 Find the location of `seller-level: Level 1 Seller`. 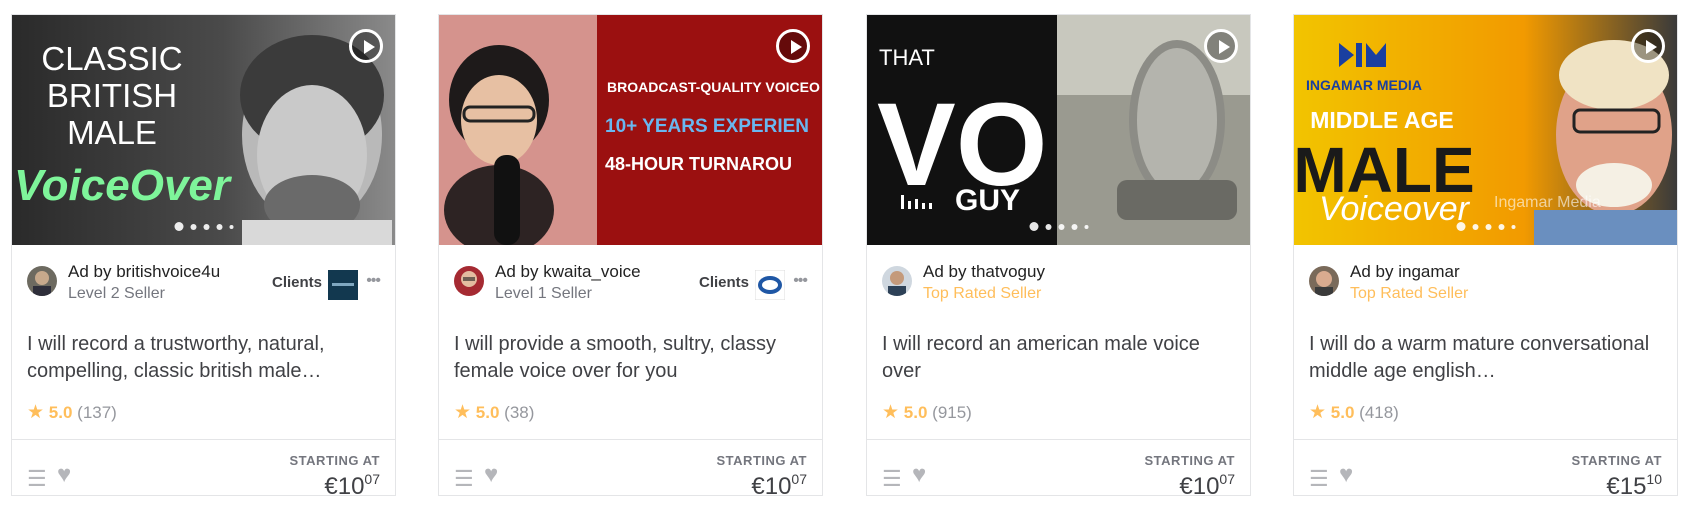

seller-level: Level 1 Seller is located at coordinates (543, 293).